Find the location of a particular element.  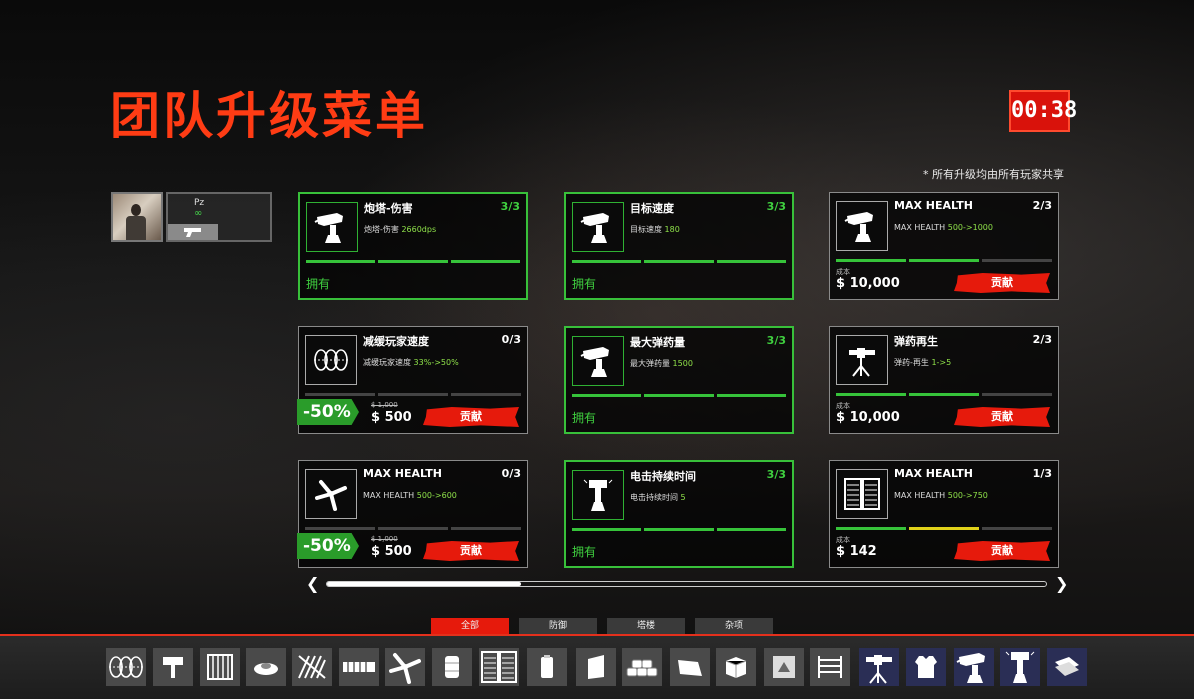

mounted-gun-icon is located at coordinates (879, 667).